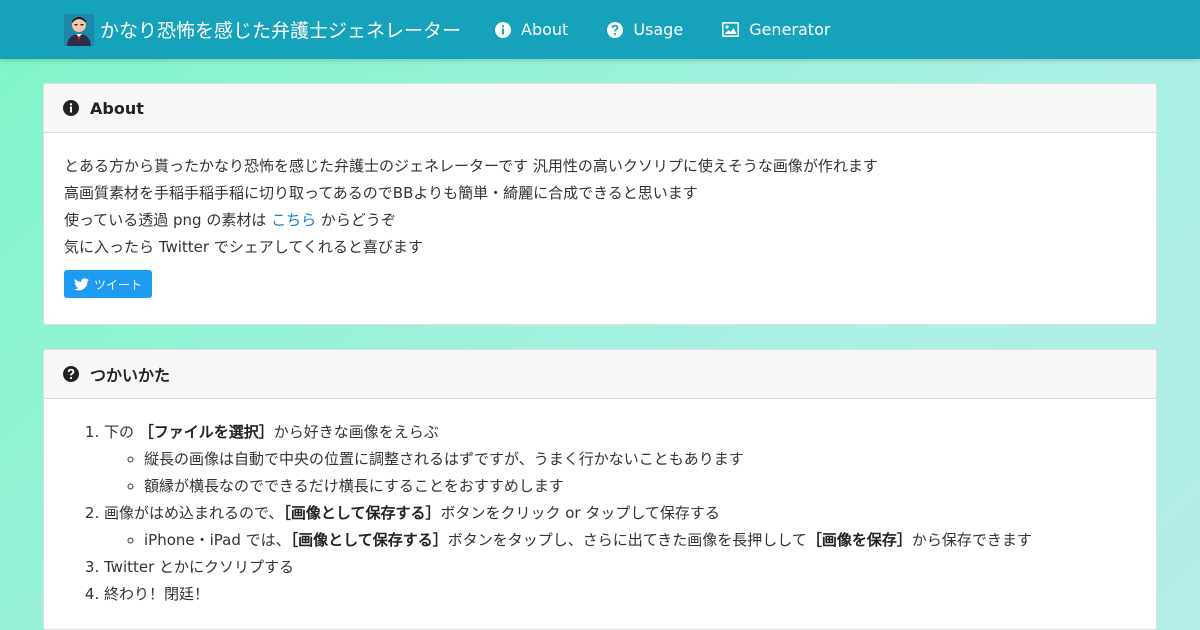  Describe the element at coordinates (168, 220) in the screenshot. I see `about-line-3-pre: 使っている透過 png の素材は` at that location.